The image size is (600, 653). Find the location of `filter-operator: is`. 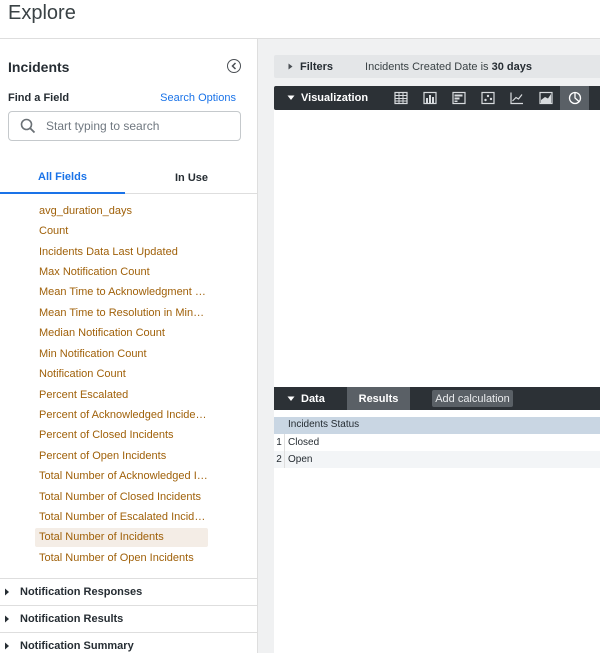

filter-operator: is is located at coordinates (484, 66).